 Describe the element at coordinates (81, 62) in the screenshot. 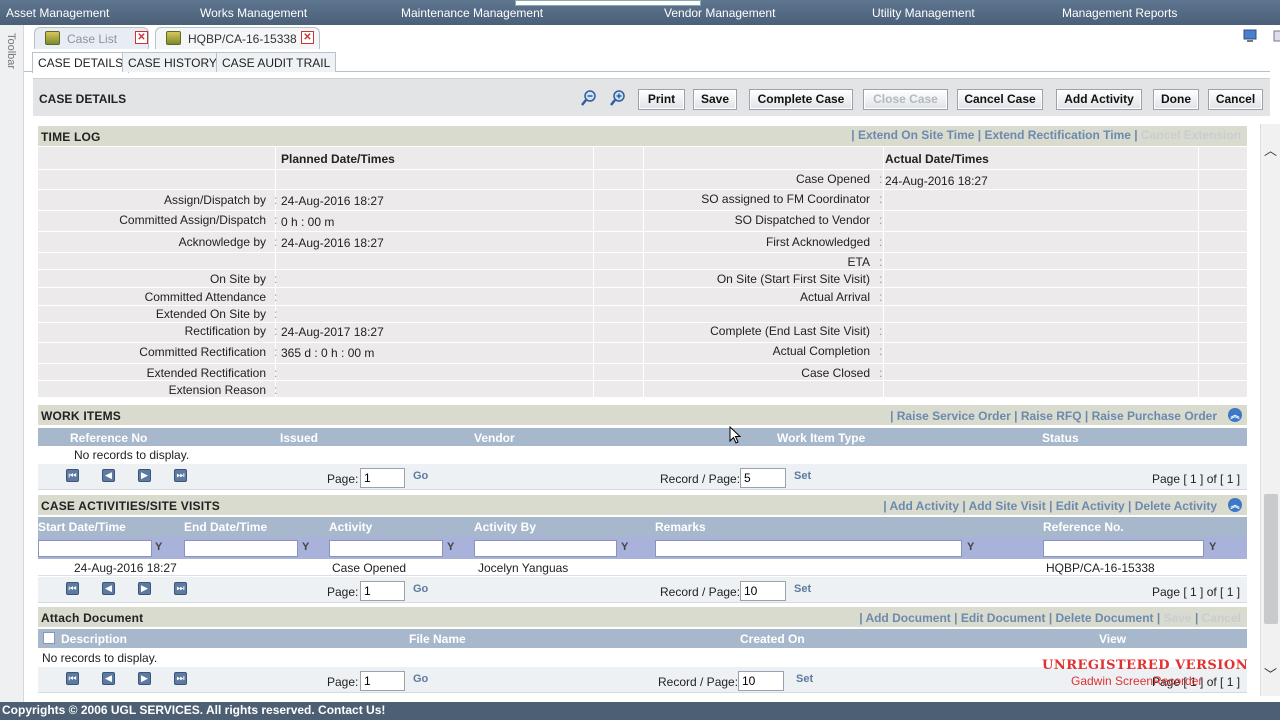

I see `tab-case-details: CASE DETAILS` at that location.